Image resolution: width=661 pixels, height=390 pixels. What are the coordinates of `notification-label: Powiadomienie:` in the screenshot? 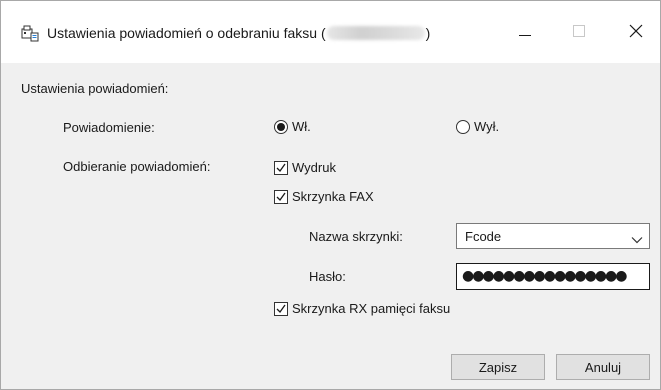 It's located at (109, 127).